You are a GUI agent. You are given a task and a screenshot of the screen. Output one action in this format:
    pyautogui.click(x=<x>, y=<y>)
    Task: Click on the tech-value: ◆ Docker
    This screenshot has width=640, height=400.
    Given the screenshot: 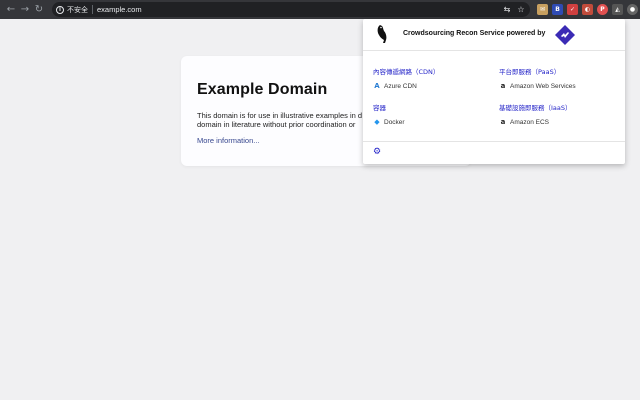 What is the action you would take?
    pyautogui.click(x=389, y=122)
    